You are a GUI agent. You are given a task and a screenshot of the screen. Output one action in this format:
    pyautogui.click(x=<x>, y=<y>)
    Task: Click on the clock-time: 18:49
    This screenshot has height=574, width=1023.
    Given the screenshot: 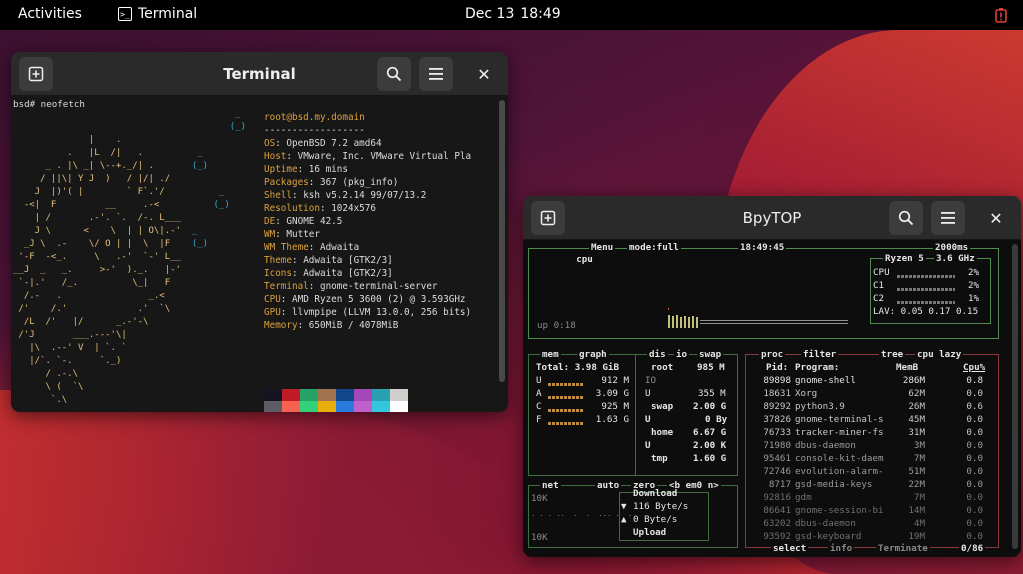 What is the action you would take?
    pyautogui.click(x=540, y=14)
    